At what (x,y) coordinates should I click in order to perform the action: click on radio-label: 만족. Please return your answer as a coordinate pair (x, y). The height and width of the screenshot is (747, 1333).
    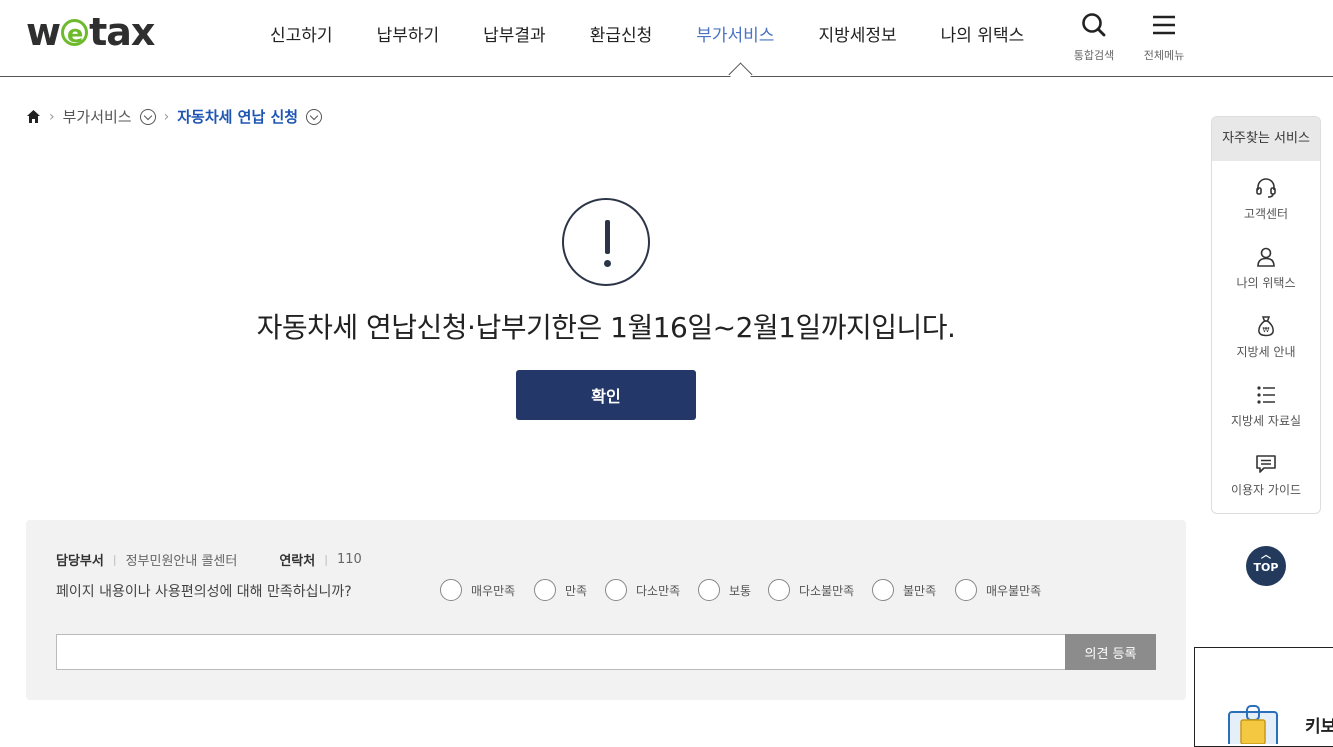
    Looking at the image, I should click on (576, 590).